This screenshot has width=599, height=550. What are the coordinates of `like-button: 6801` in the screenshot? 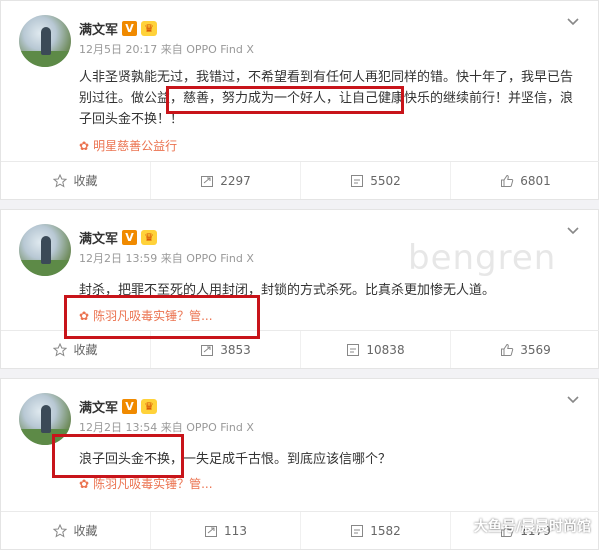 It's located at (525, 180).